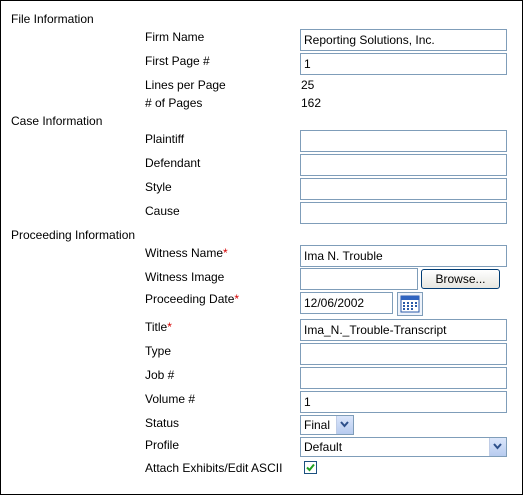 This screenshot has width=523, height=495. What do you see at coordinates (177, 61) in the screenshot?
I see `first-page-label: First Page #` at bounding box center [177, 61].